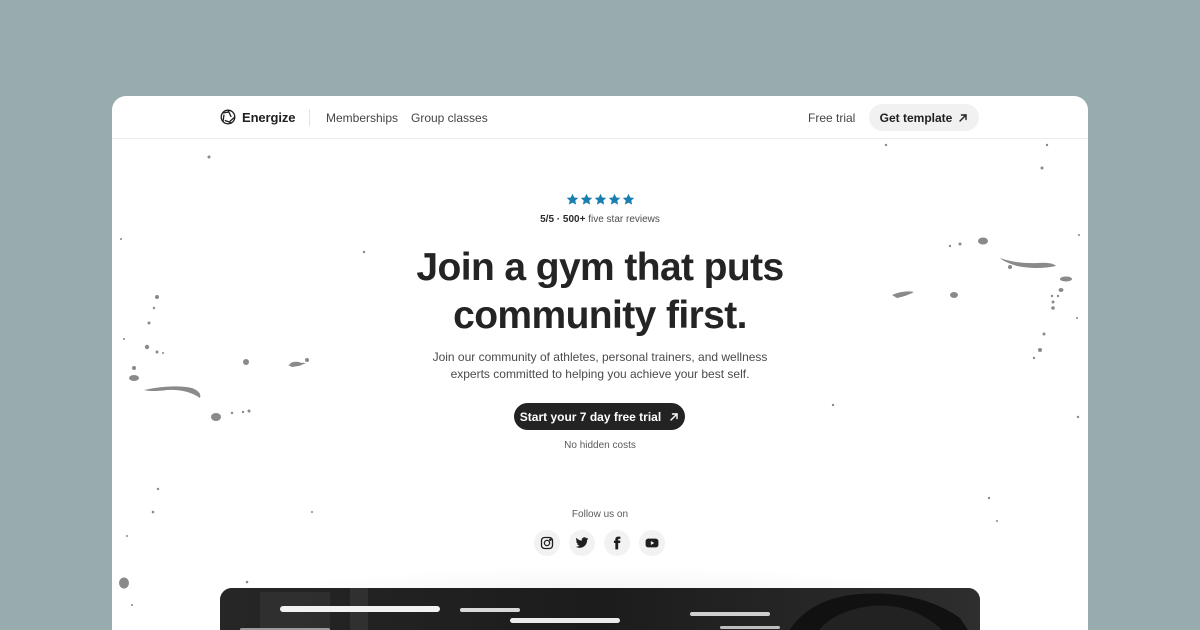 Image resolution: width=1200 pixels, height=630 pixels. Describe the element at coordinates (599, 543) in the screenshot. I see `social-links` at that location.